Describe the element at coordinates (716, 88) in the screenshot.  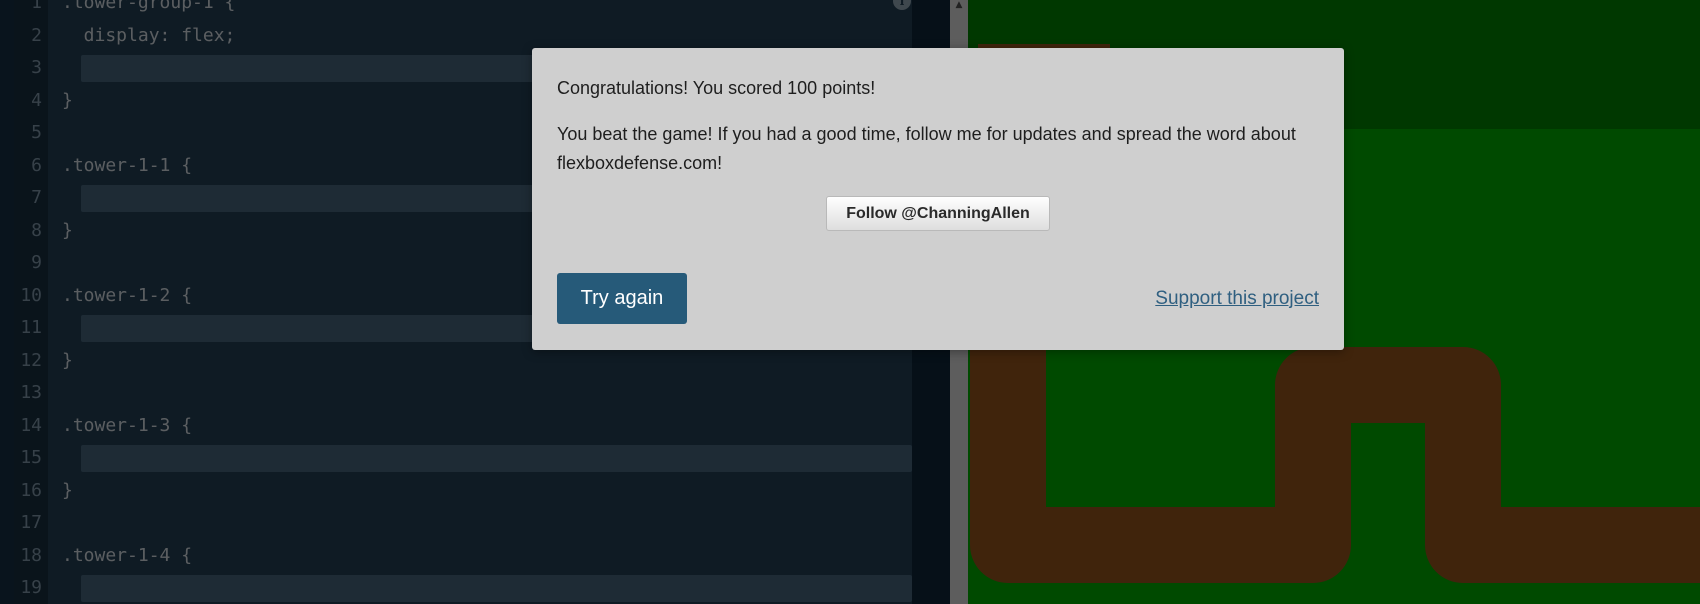
I see `score-message: Congratulations! You scored 100 points!` at that location.